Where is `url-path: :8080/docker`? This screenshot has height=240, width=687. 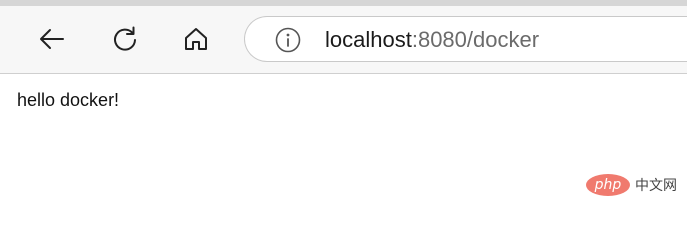 url-path: :8080/docker is located at coordinates (475, 39).